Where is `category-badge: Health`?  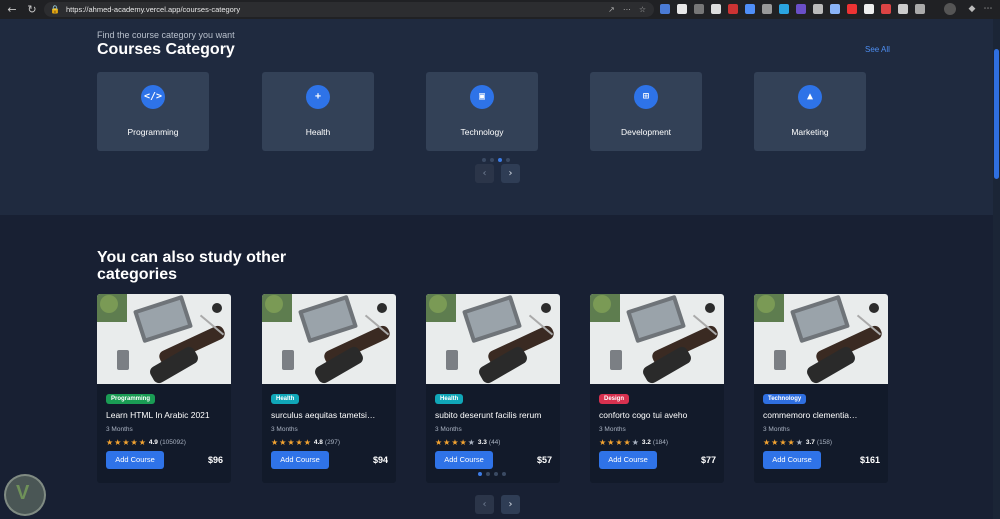
category-badge: Health is located at coordinates (449, 399).